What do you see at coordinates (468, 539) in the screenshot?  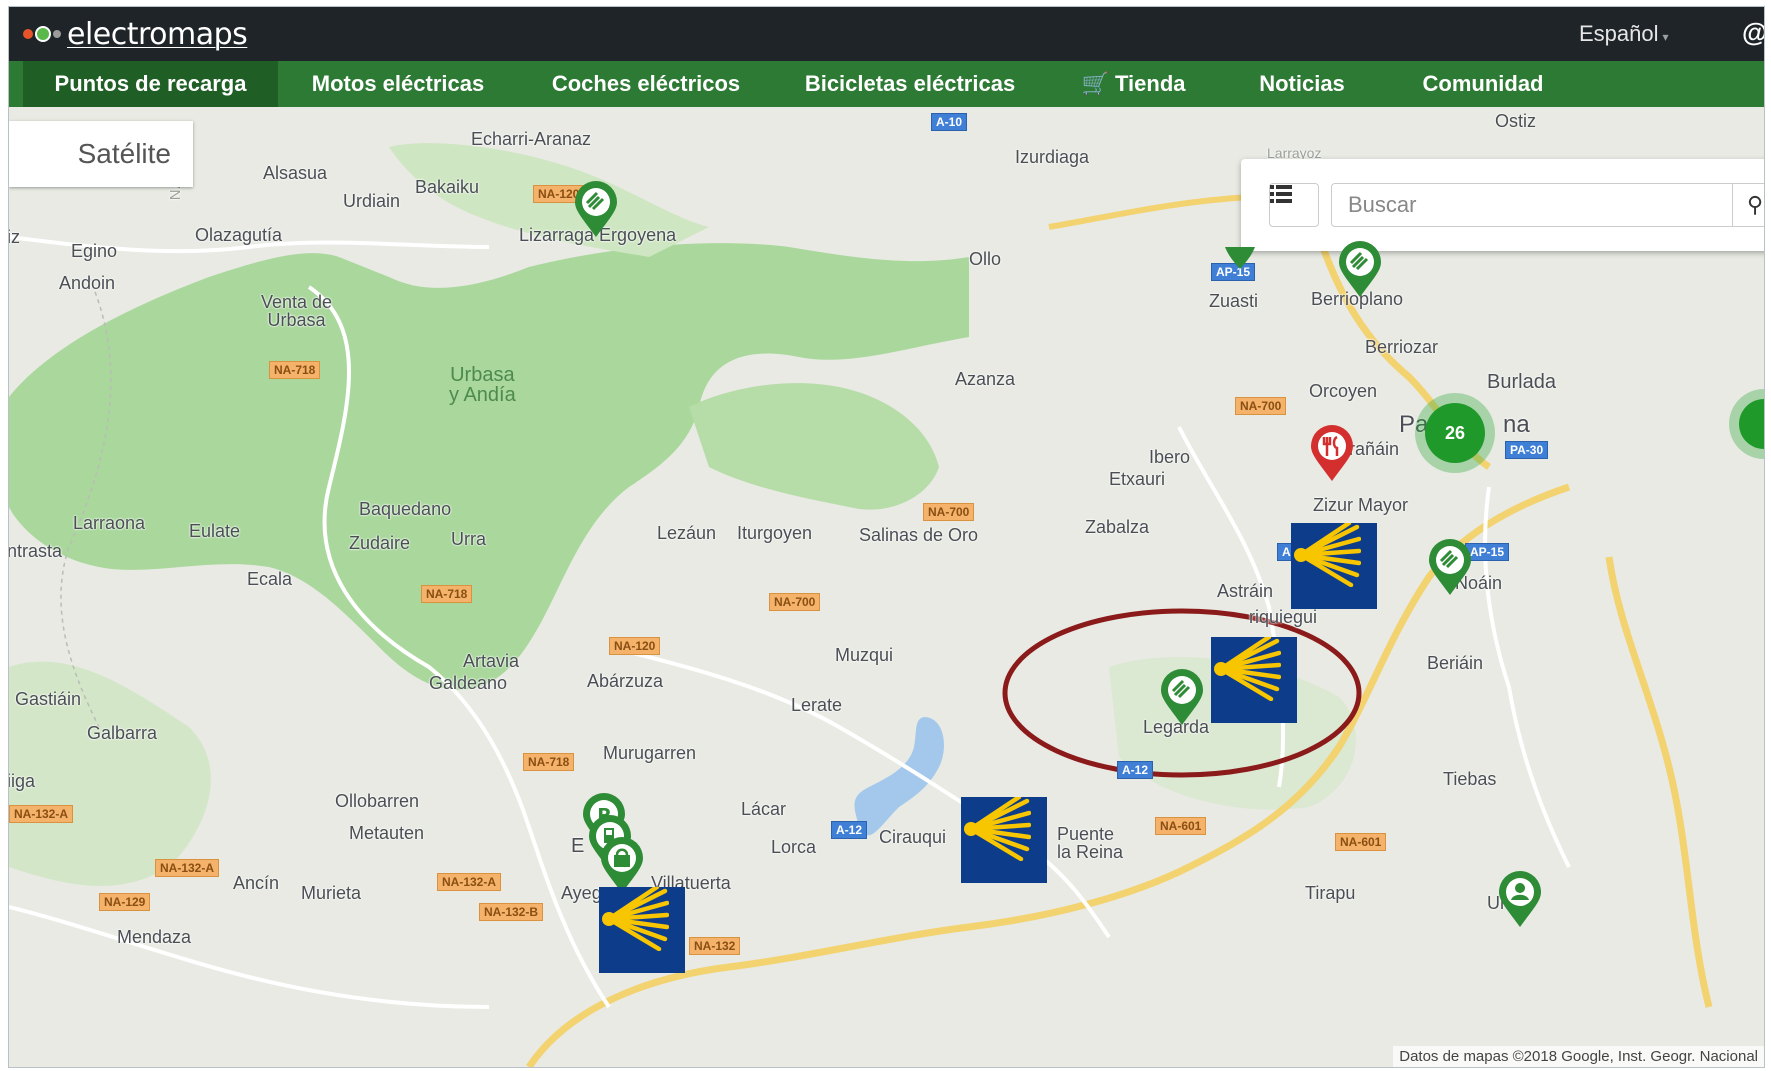 I see `place-label: Urra` at bounding box center [468, 539].